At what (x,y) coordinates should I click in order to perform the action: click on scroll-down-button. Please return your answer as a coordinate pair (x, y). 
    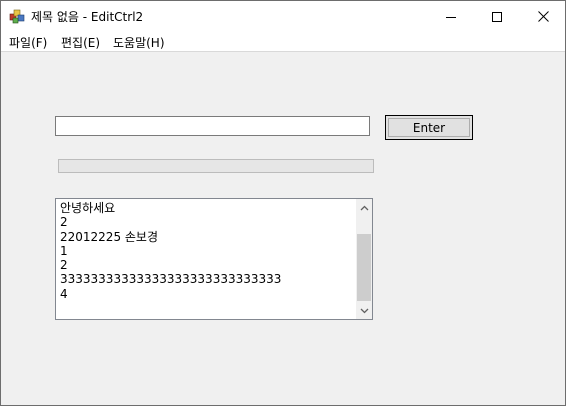
    Looking at the image, I should click on (364, 310).